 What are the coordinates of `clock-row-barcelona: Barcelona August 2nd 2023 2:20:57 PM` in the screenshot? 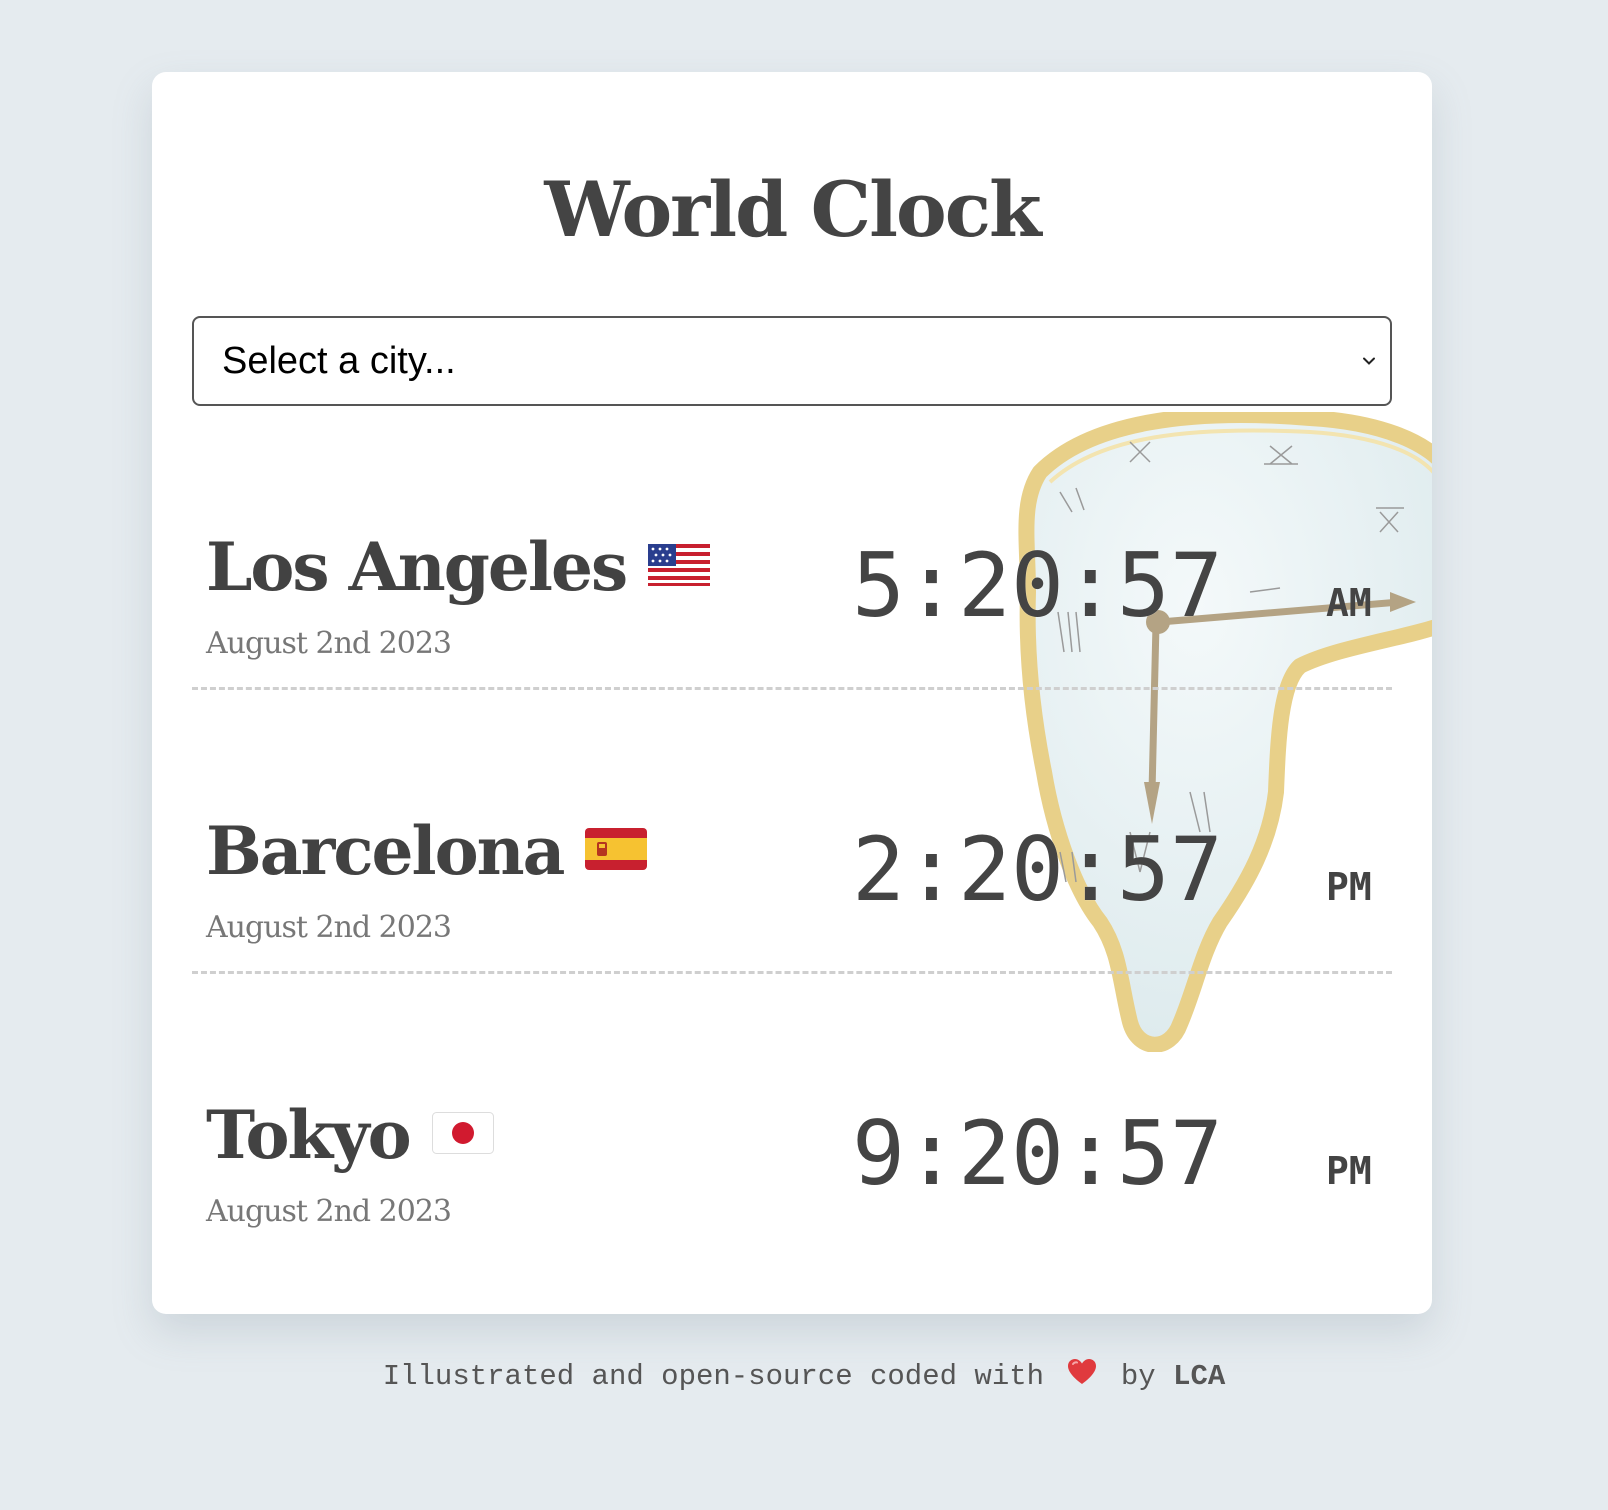 It's located at (792, 851).